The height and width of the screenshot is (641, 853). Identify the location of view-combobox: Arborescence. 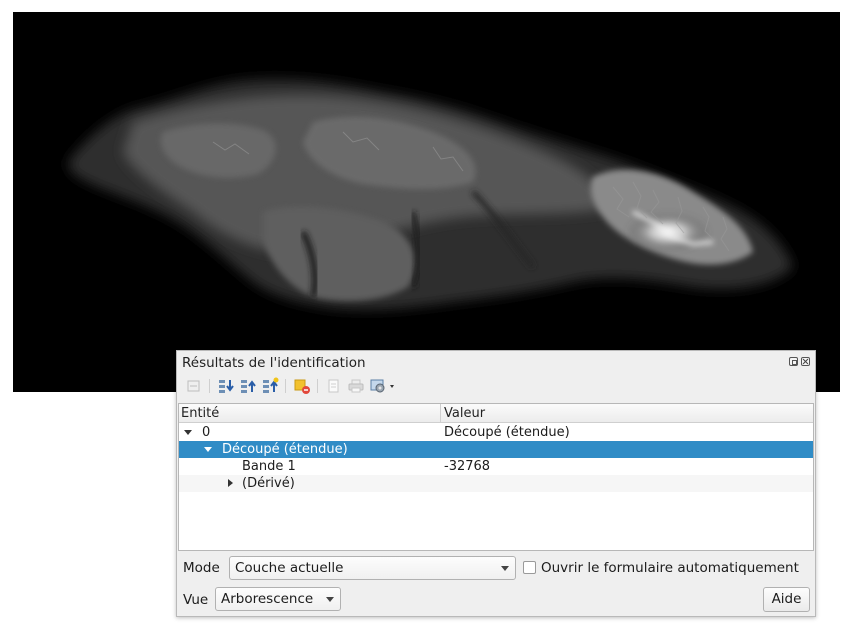
(278, 599).